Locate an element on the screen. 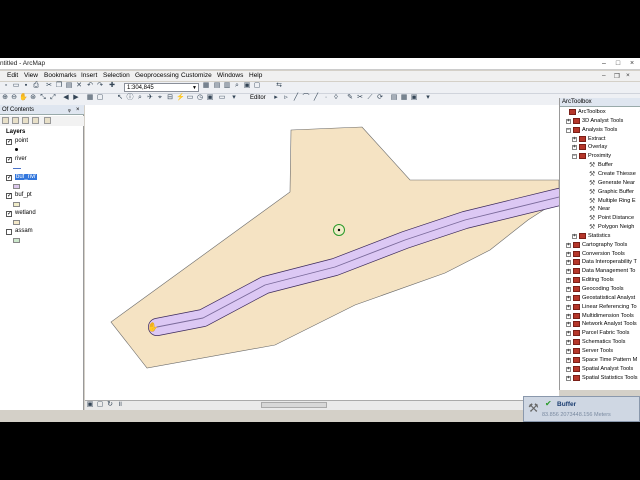  layer-checkbox is located at coordinates (9, 232).